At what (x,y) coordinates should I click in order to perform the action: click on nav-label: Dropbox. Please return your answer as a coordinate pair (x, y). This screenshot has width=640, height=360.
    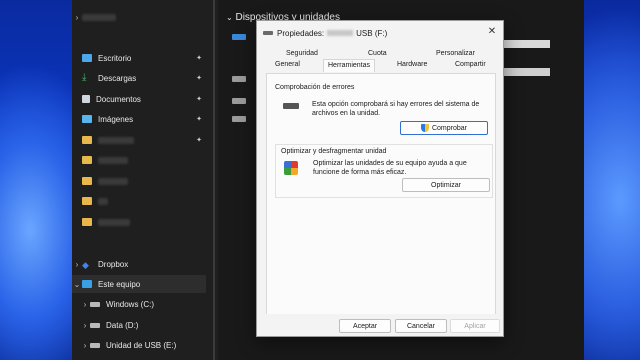
    Looking at the image, I should click on (113, 264).